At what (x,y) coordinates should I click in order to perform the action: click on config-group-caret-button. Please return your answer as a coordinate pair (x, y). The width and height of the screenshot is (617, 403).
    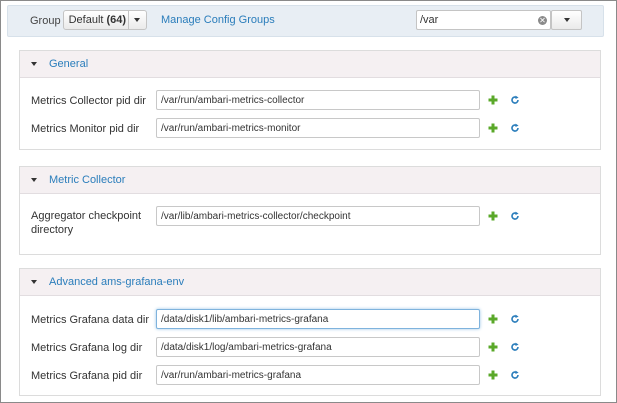
    Looking at the image, I should click on (136, 20).